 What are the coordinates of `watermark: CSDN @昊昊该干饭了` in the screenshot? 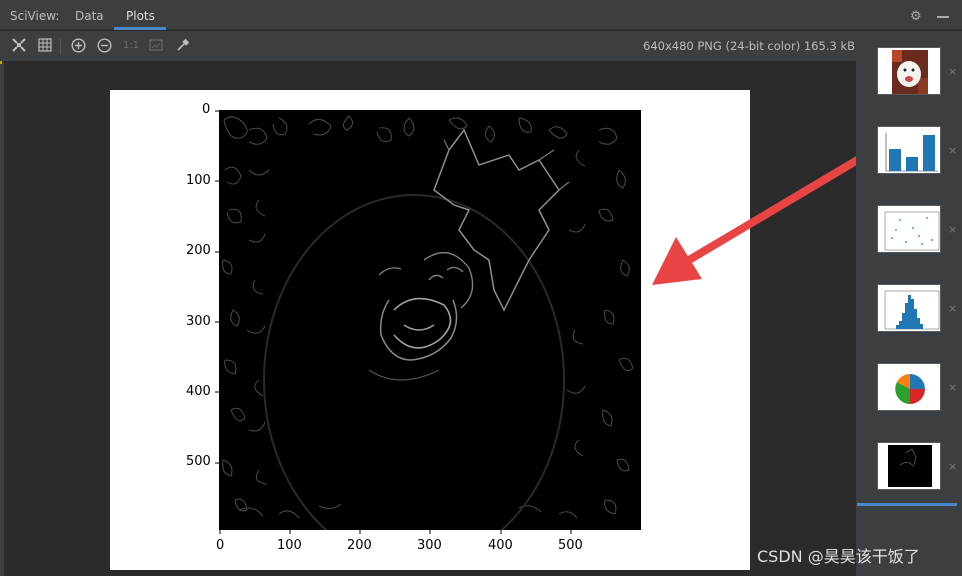 It's located at (838, 556).